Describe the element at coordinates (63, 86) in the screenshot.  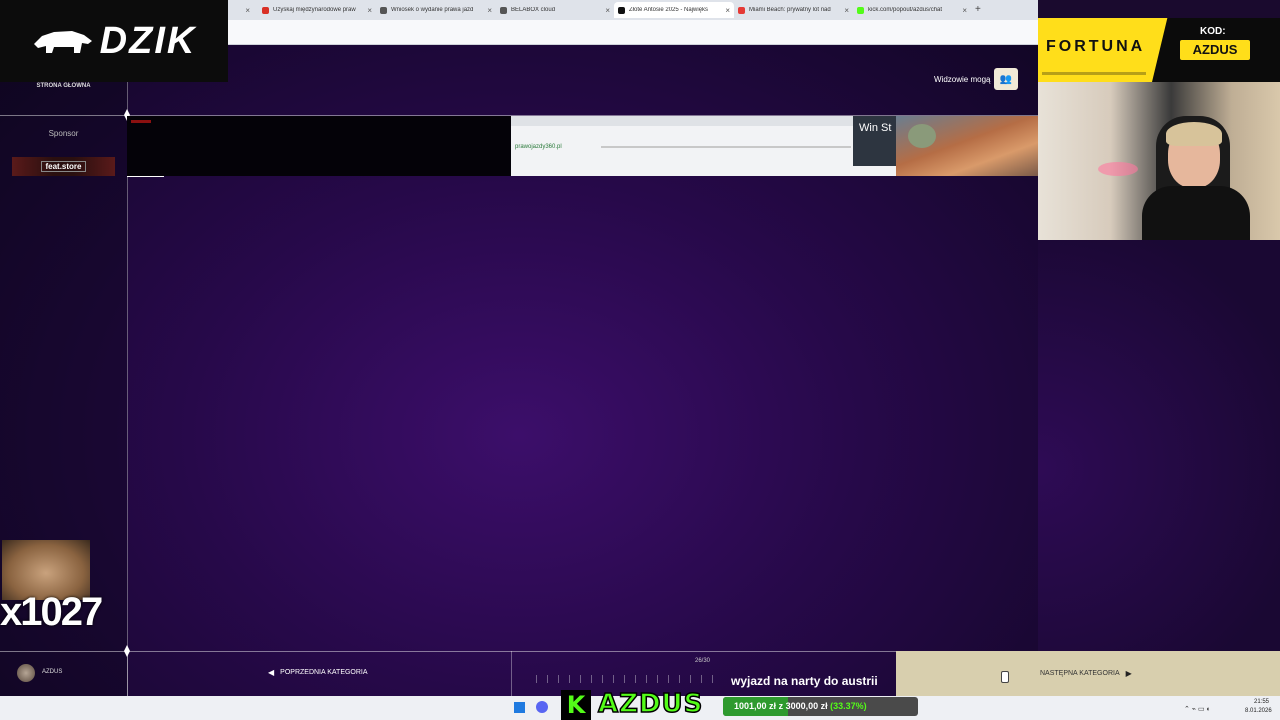
I see `home-link: STRONA GŁÓWNA` at that location.